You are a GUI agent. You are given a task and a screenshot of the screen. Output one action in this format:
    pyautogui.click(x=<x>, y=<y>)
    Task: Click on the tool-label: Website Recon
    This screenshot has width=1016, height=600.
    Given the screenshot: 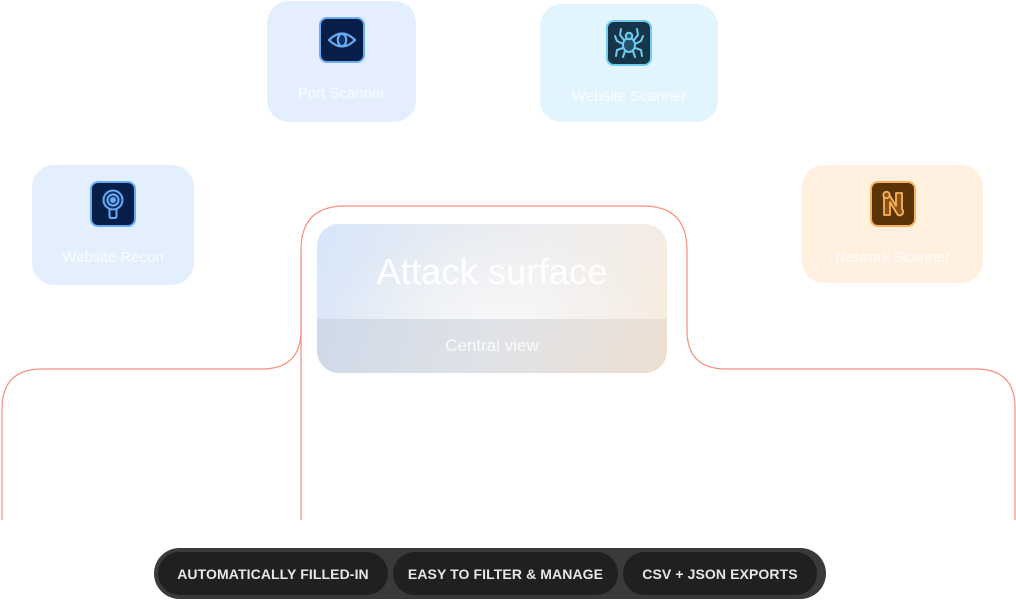 What is the action you would take?
    pyautogui.click(x=113, y=257)
    